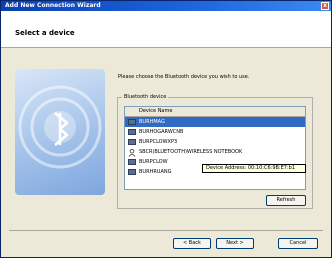 The image size is (332, 258). I want to click on cancel-button: Cancel, so click(298, 243).